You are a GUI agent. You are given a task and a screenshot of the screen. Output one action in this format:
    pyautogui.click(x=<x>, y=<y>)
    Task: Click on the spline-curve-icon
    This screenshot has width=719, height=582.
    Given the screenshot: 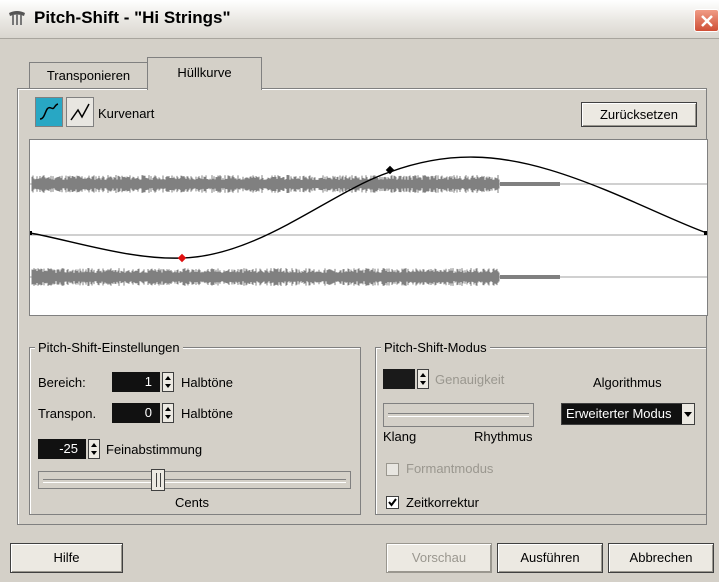 What is the action you would take?
    pyautogui.click(x=49, y=111)
    